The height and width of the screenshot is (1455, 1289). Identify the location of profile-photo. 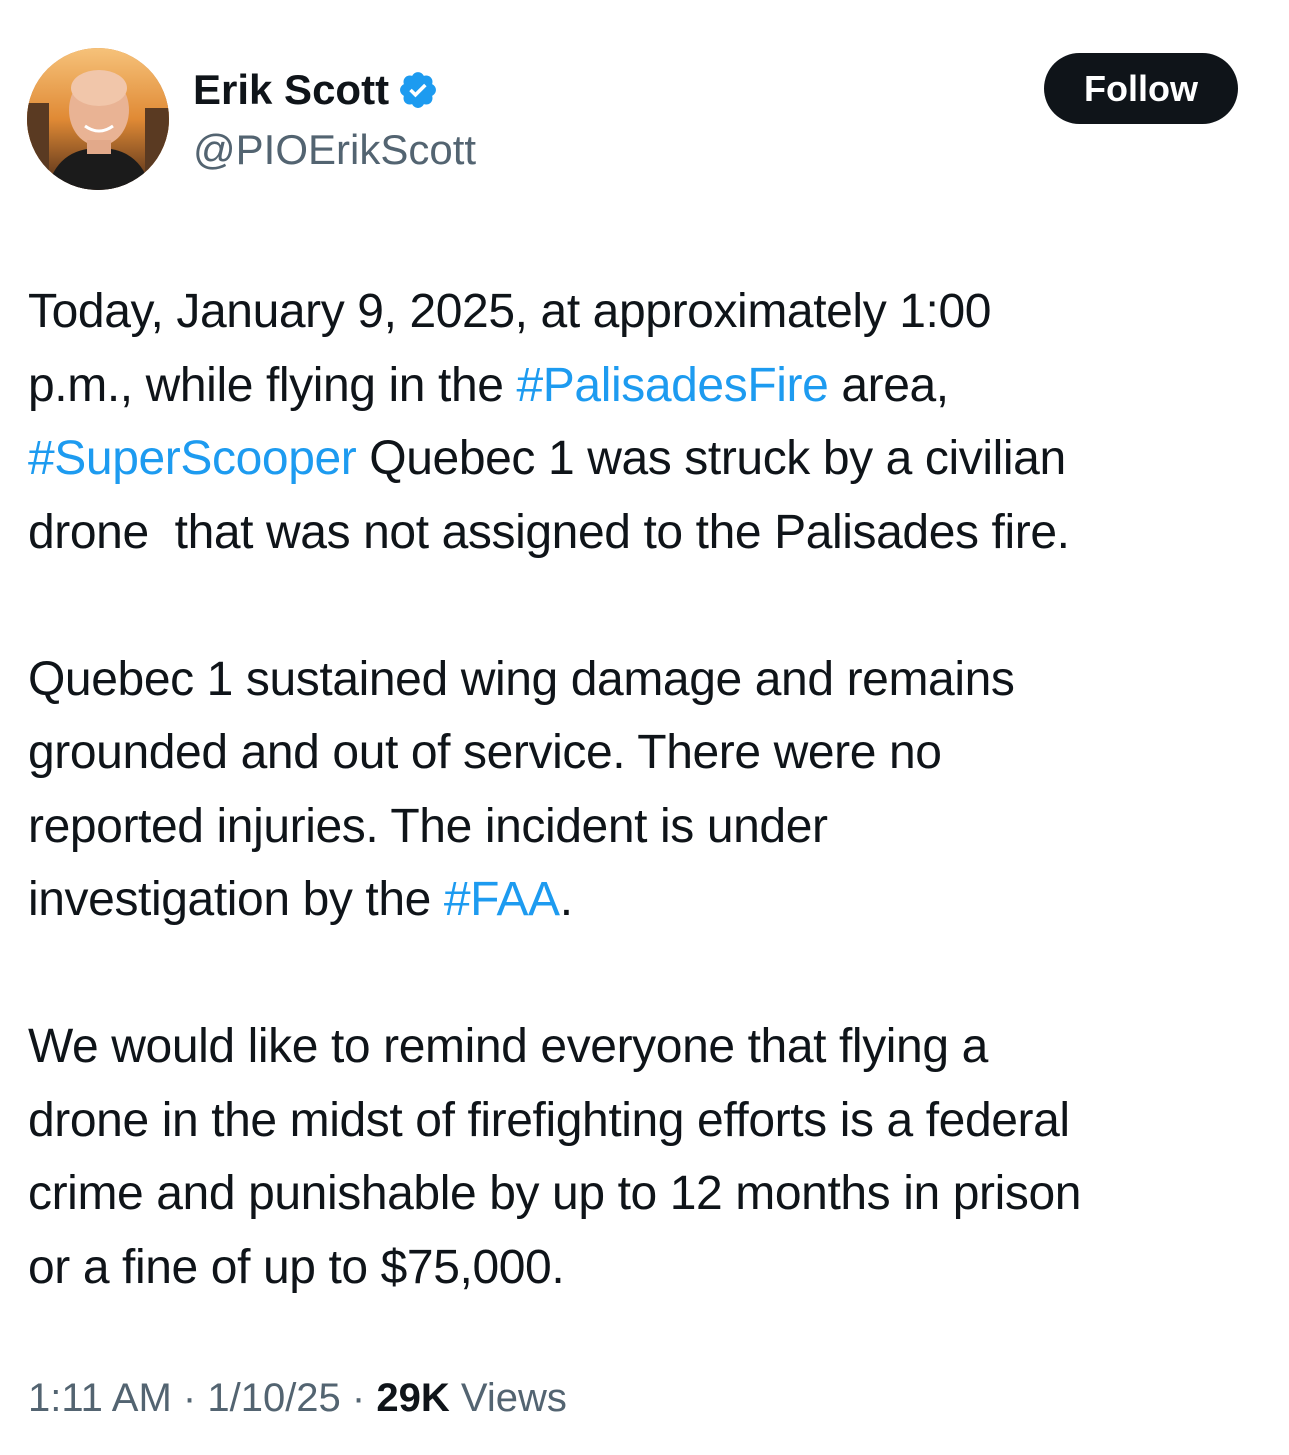
(98, 119).